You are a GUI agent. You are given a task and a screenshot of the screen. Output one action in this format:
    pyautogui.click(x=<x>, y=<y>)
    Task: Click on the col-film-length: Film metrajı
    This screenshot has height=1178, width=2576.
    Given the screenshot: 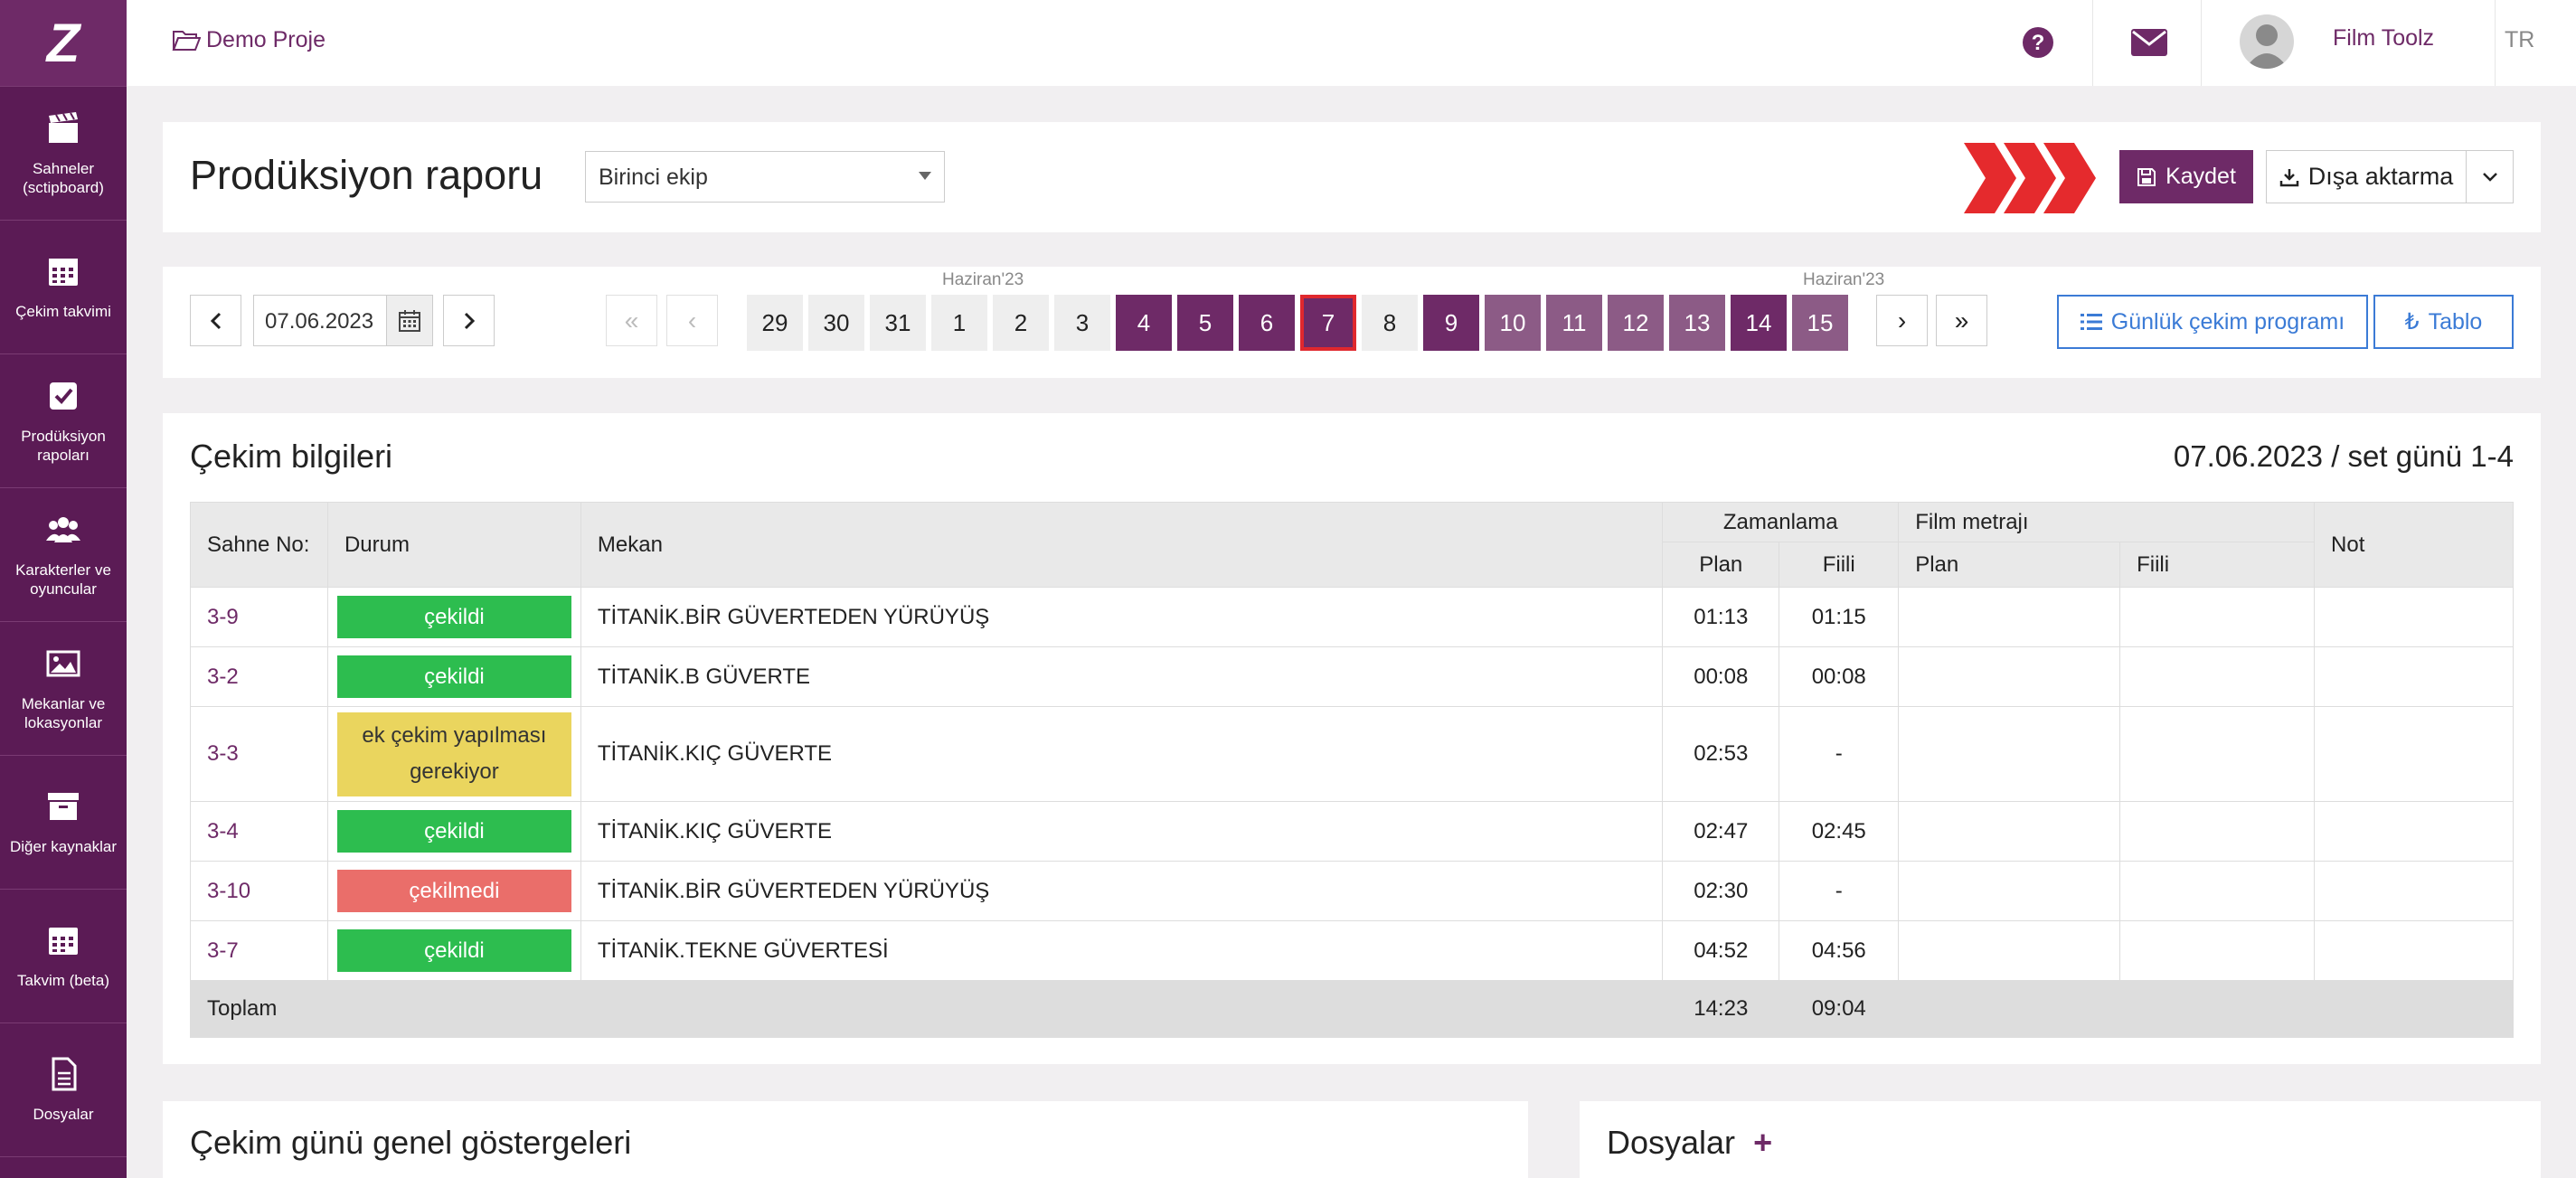 What is the action you would take?
    pyautogui.click(x=2107, y=522)
    